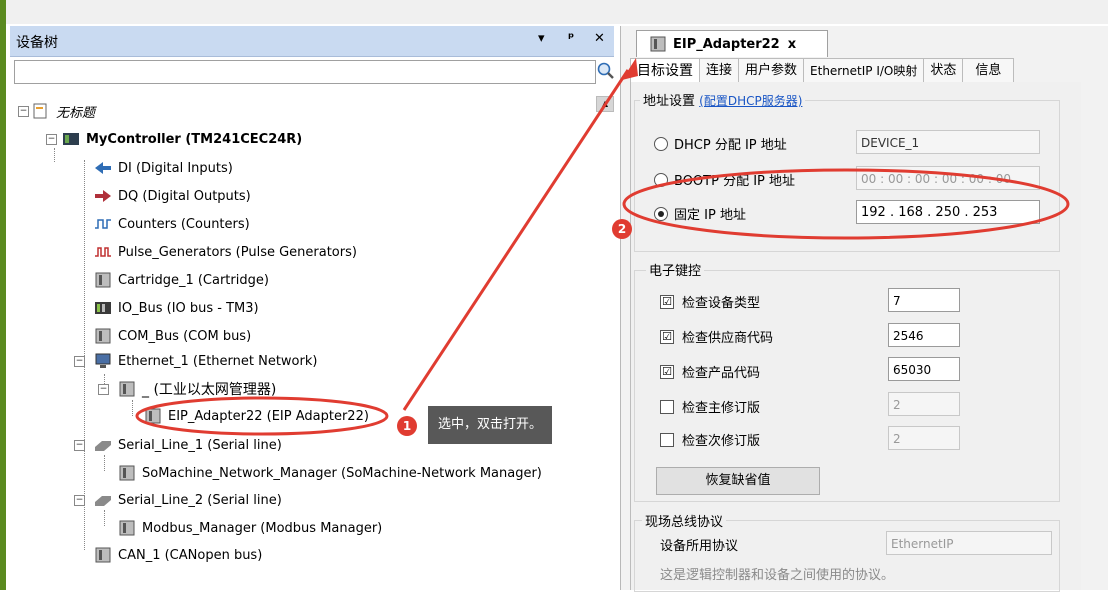 This screenshot has height=592, width=1108. Describe the element at coordinates (490, 425) in the screenshot. I see `instruction-tooltip: 选中，双击打开。` at that location.